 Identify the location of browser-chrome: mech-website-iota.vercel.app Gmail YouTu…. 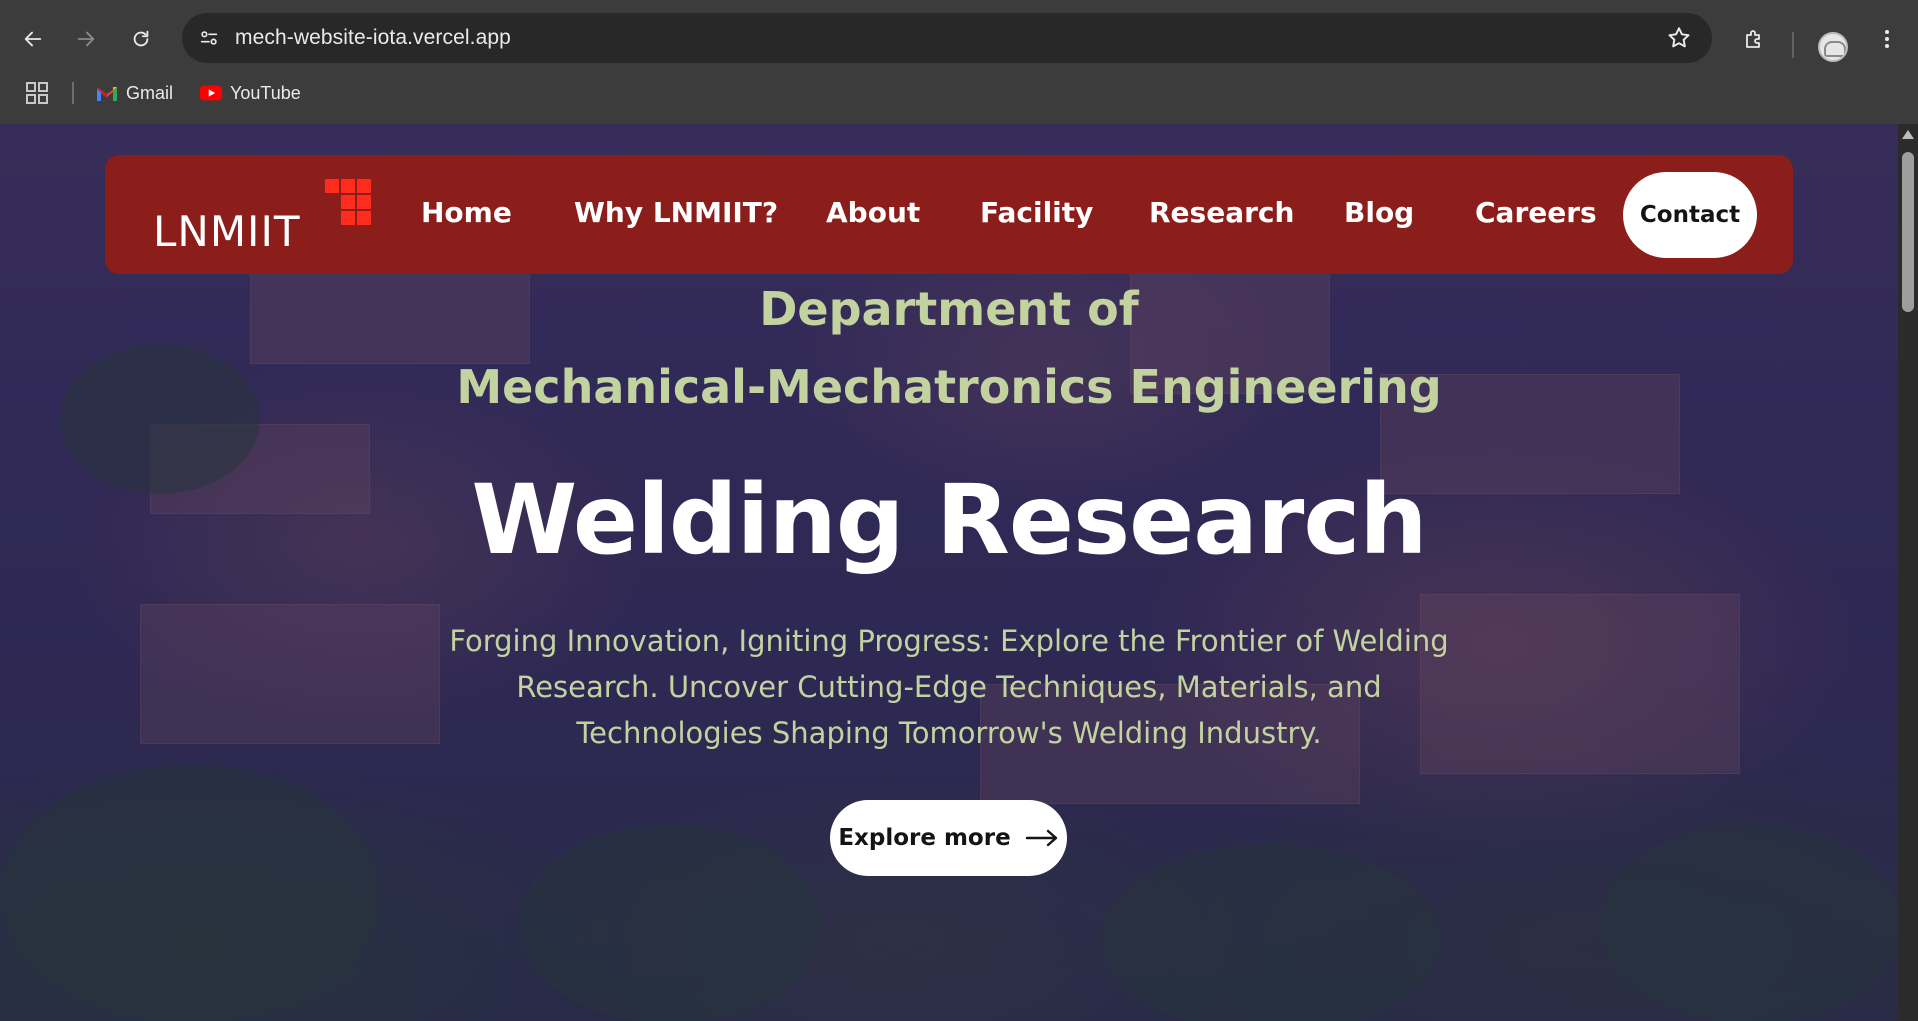
(959, 62).